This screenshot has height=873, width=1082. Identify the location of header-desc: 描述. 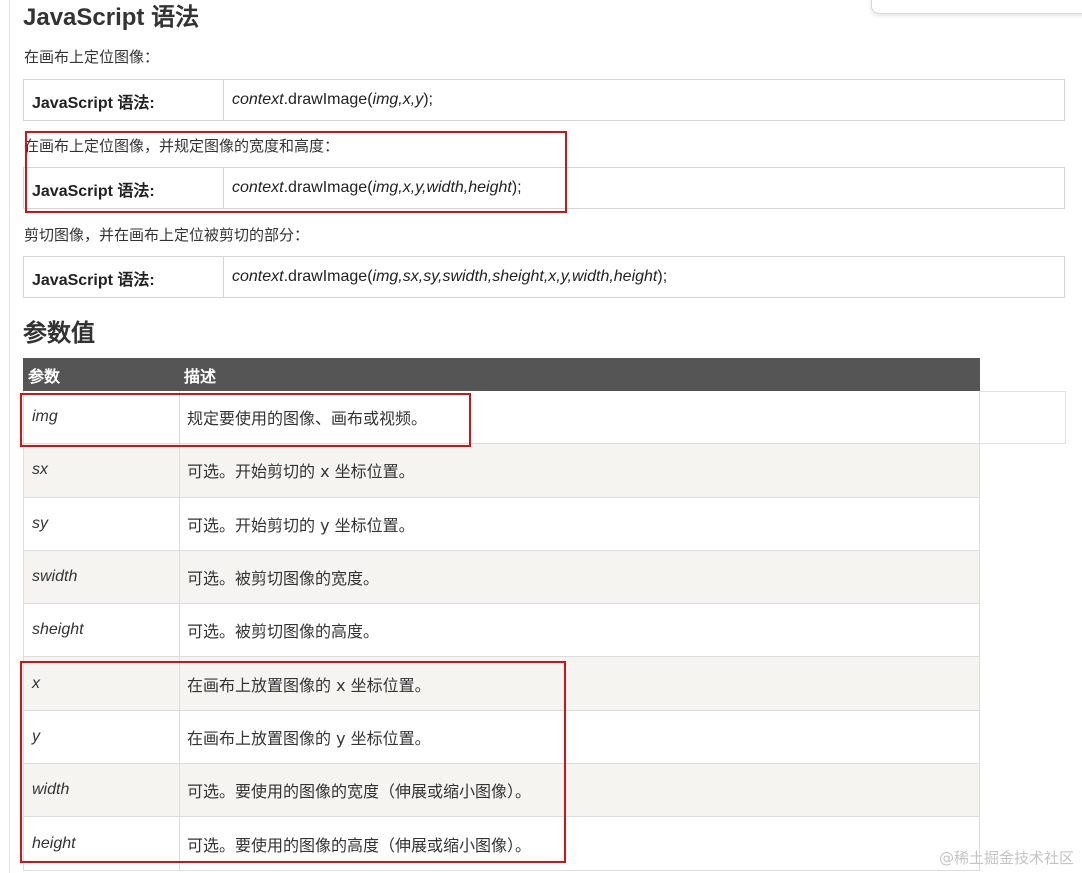
(200, 376).